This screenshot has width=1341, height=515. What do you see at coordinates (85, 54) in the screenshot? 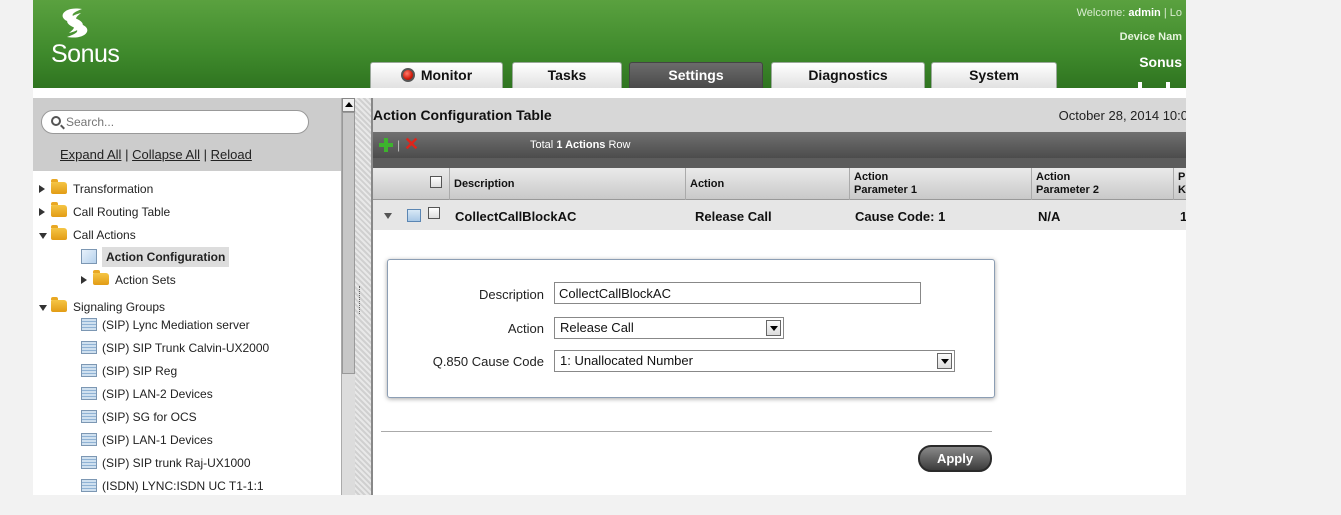
I see `logo-wordmark: Sonus` at bounding box center [85, 54].